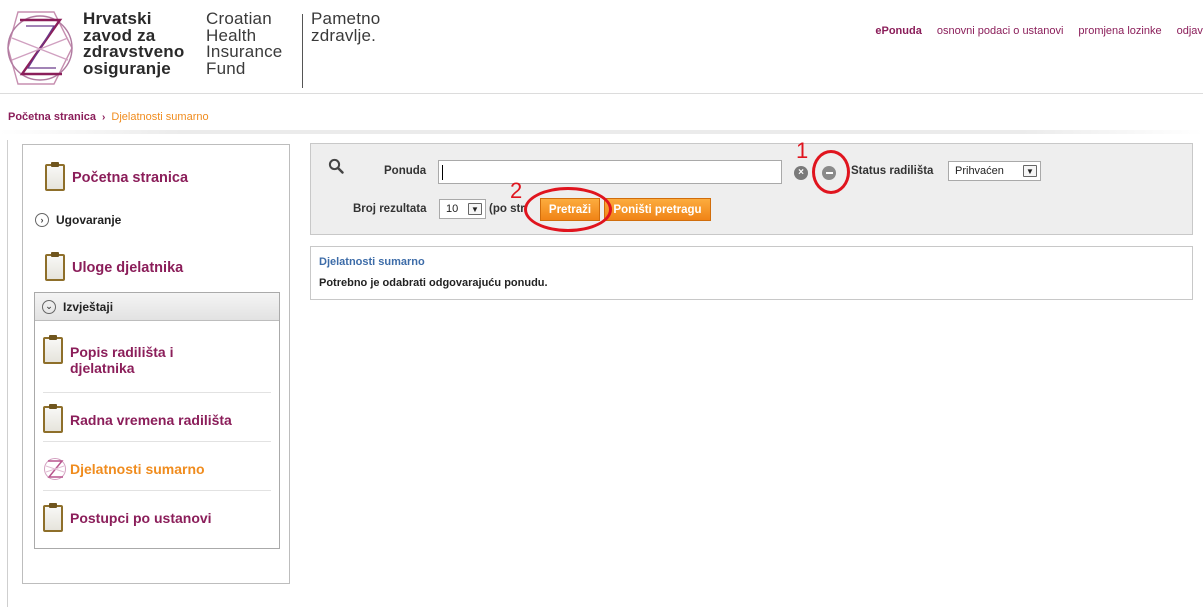  I want to click on report-item-djelatnosti-sumarno: Djelatnosti sumarno, so click(157, 469).